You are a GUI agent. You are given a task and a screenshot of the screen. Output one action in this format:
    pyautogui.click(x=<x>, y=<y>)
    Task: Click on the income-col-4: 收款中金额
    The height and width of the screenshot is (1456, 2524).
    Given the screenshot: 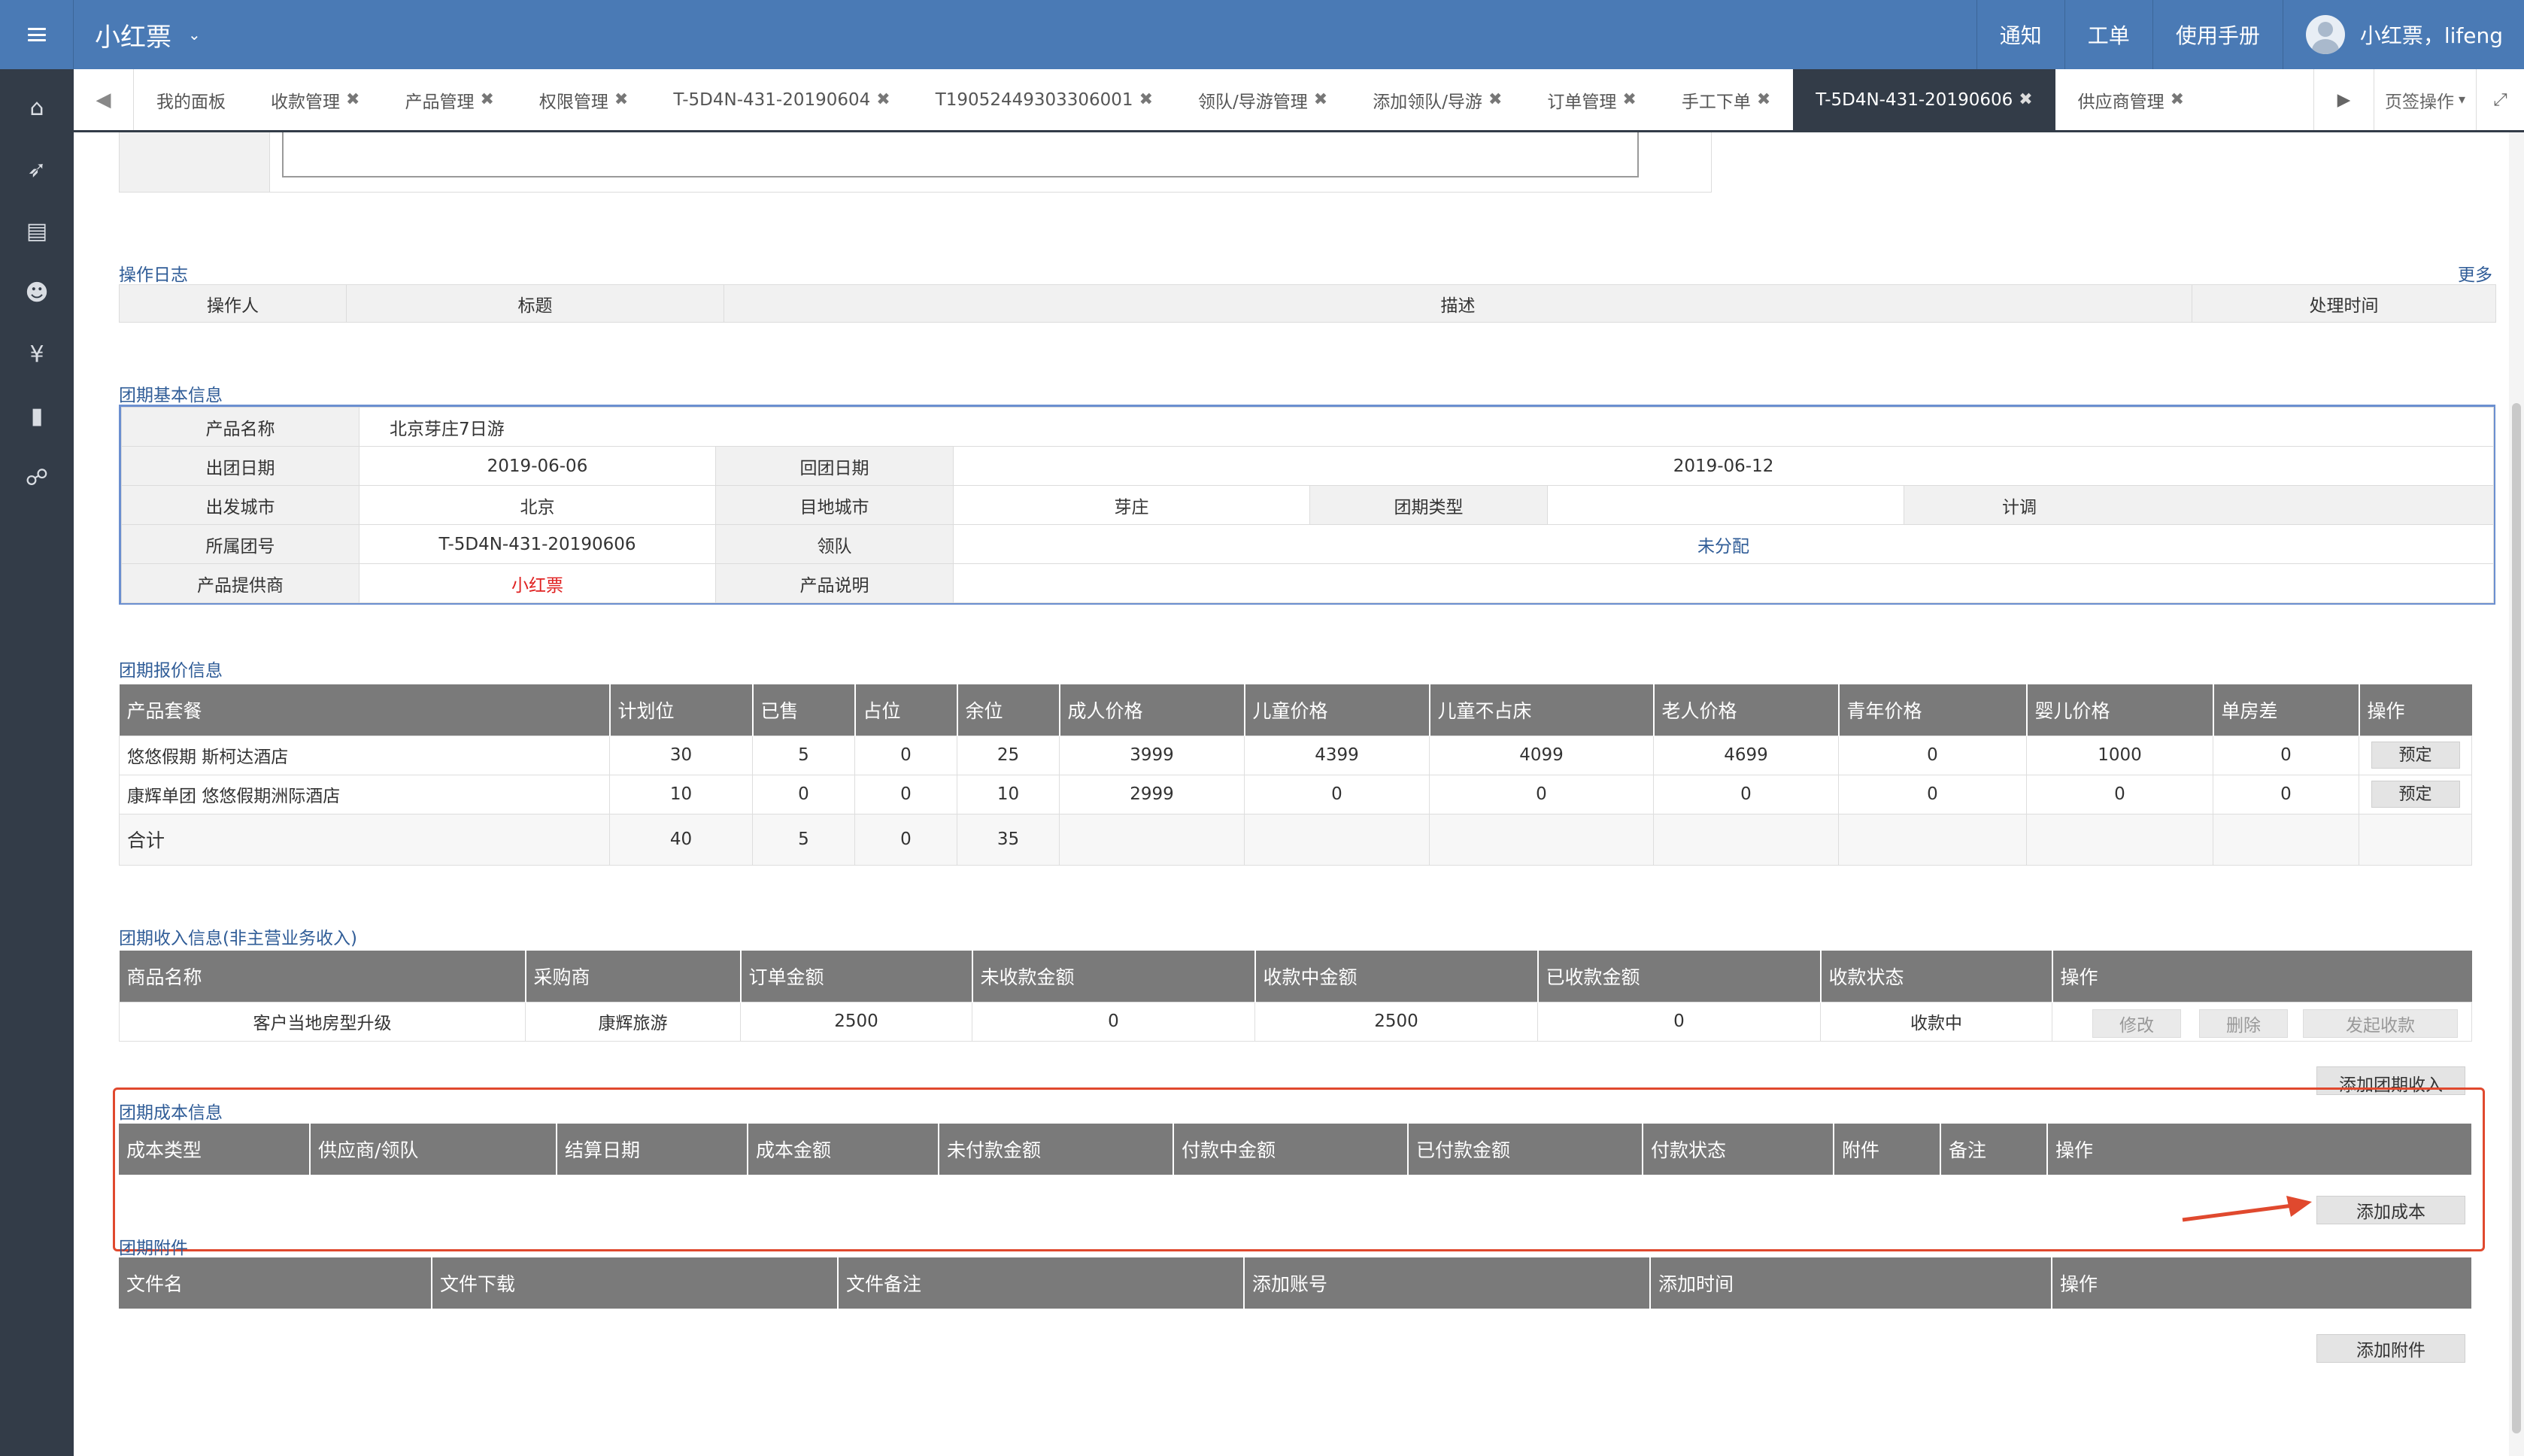 What is the action you would take?
    pyautogui.click(x=1396, y=976)
    